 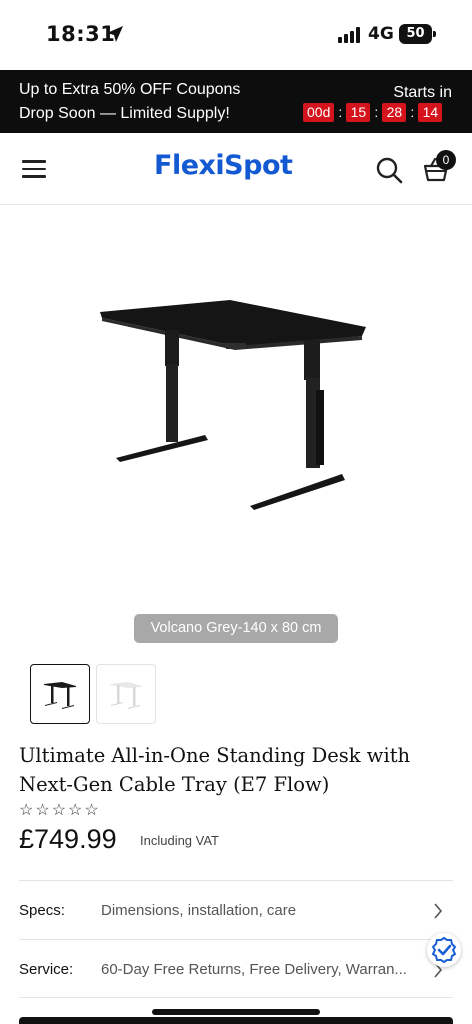 What do you see at coordinates (60, 810) in the screenshot?
I see `rating-stars: ☆☆☆☆☆` at bounding box center [60, 810].